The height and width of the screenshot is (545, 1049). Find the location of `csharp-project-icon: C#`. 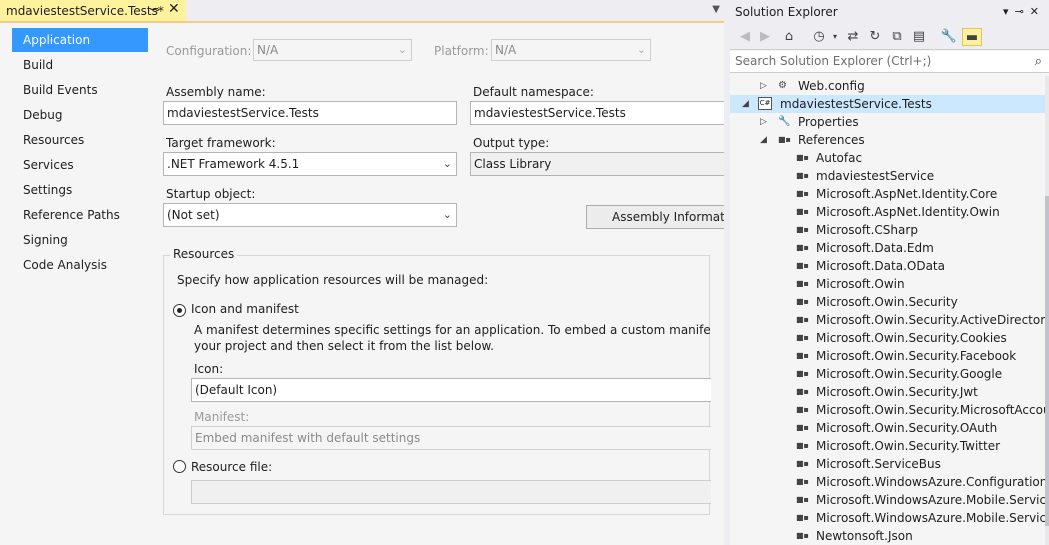

csharp-project-icon: C# is located at coordinates (765, 103).